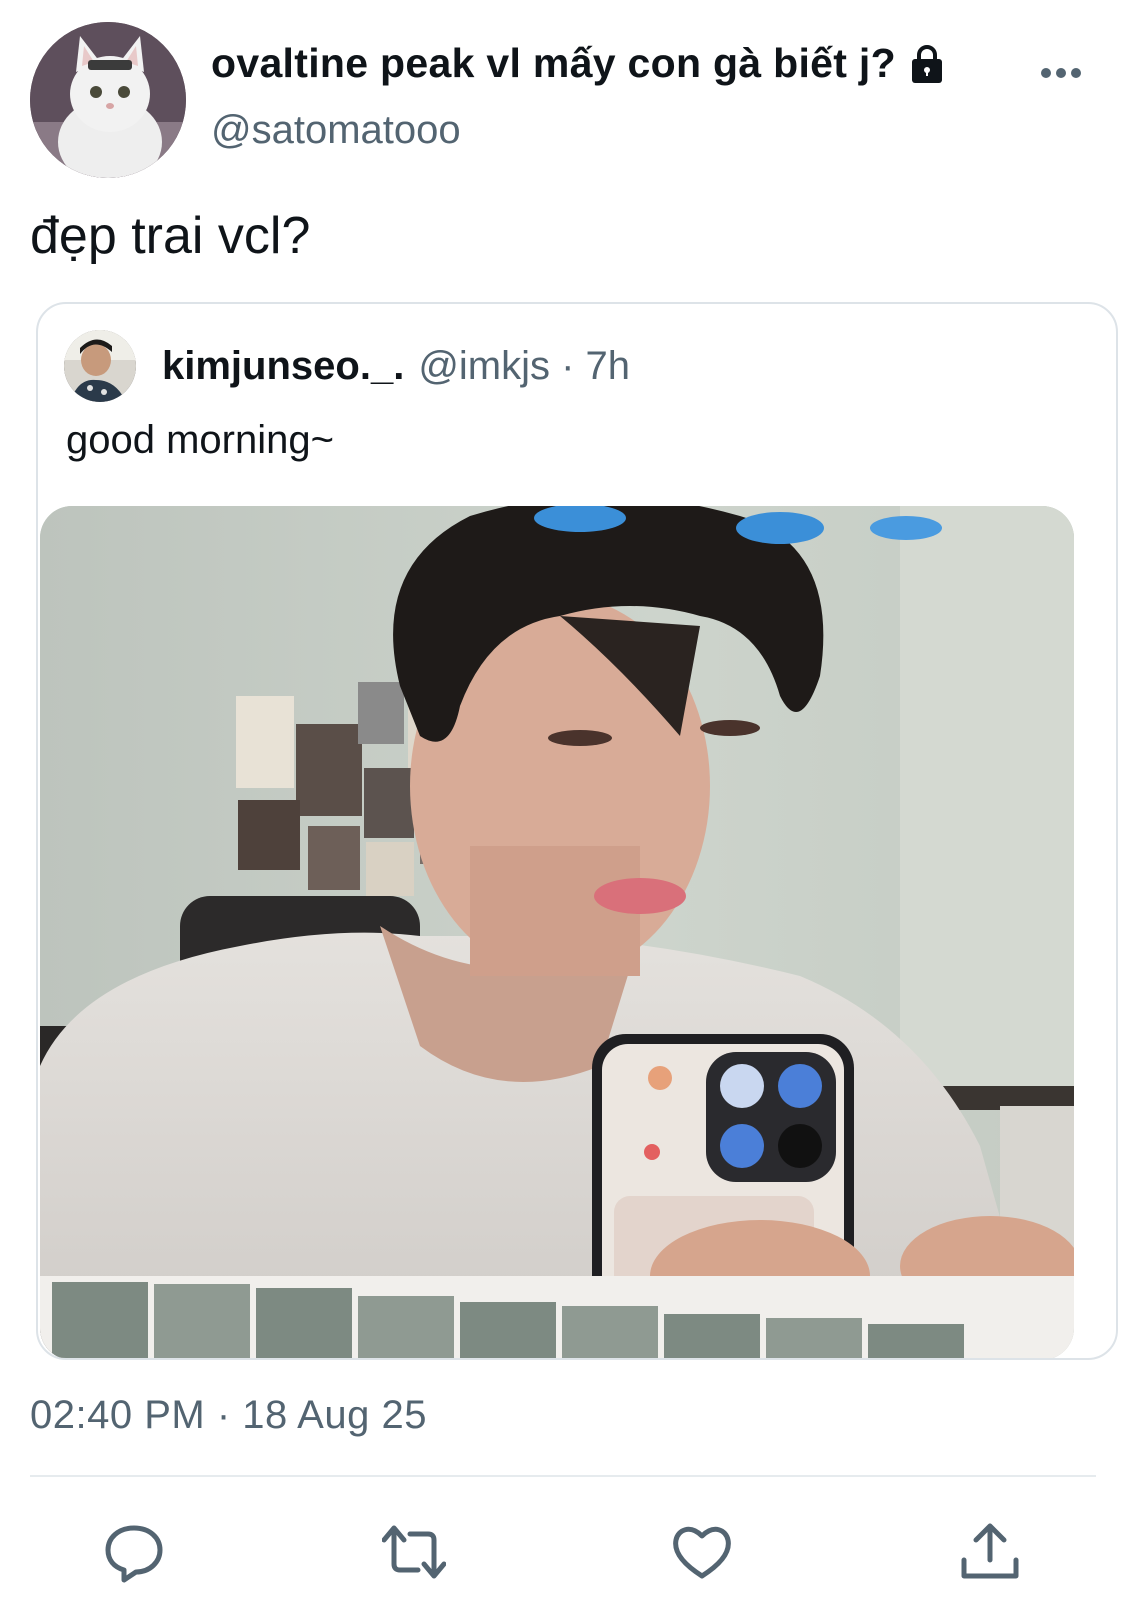 This screenshot has height=1624, width=1125. I want to click on author-handle: @satomatooo, so click(336, 130).